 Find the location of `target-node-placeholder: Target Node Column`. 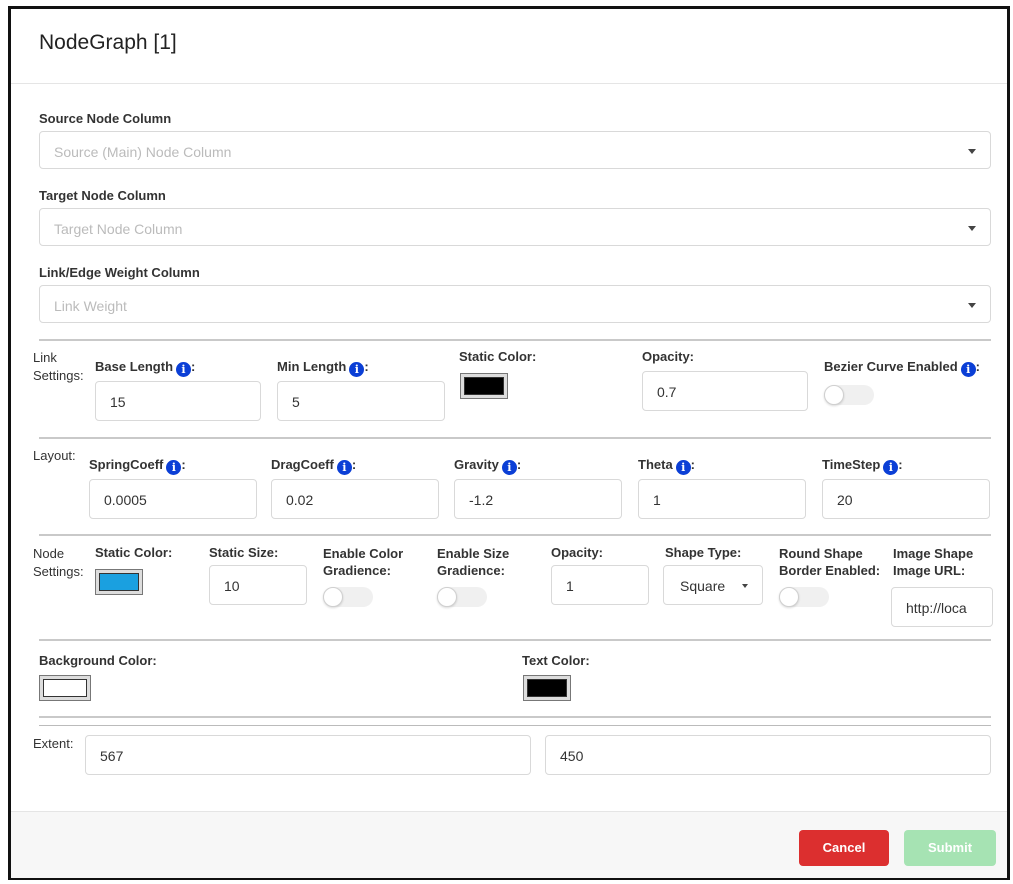

target-node-placeholder: Target Node Column is located at coordinates (118, 229).